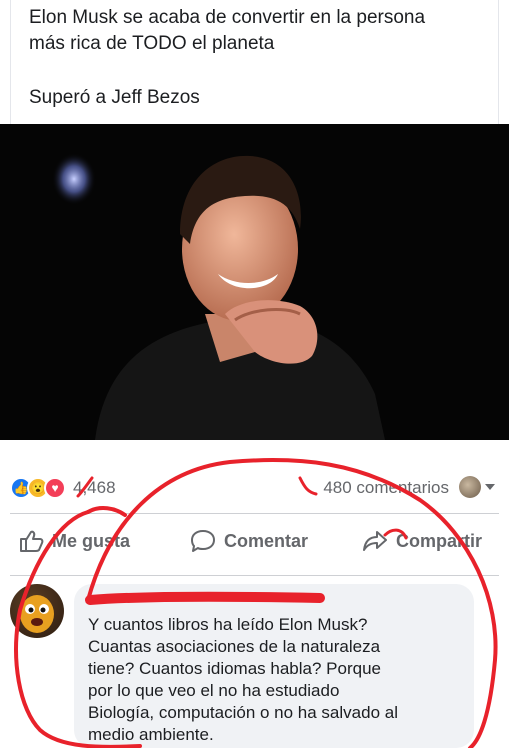 The width and height of the screenshot is (509, 748). I want to click on audience-selector, so click(477, 487).